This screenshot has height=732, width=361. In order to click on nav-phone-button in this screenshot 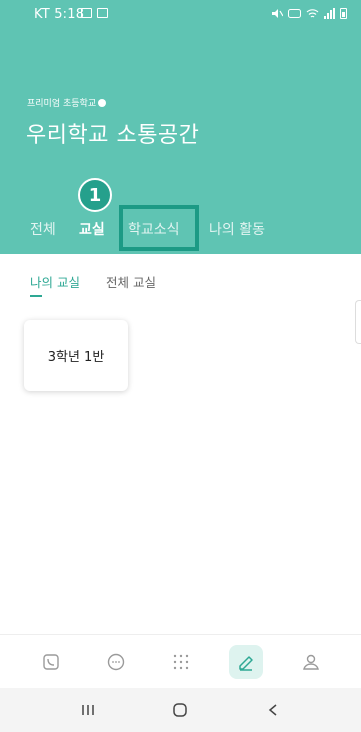, I will do `click(51, 662)`.